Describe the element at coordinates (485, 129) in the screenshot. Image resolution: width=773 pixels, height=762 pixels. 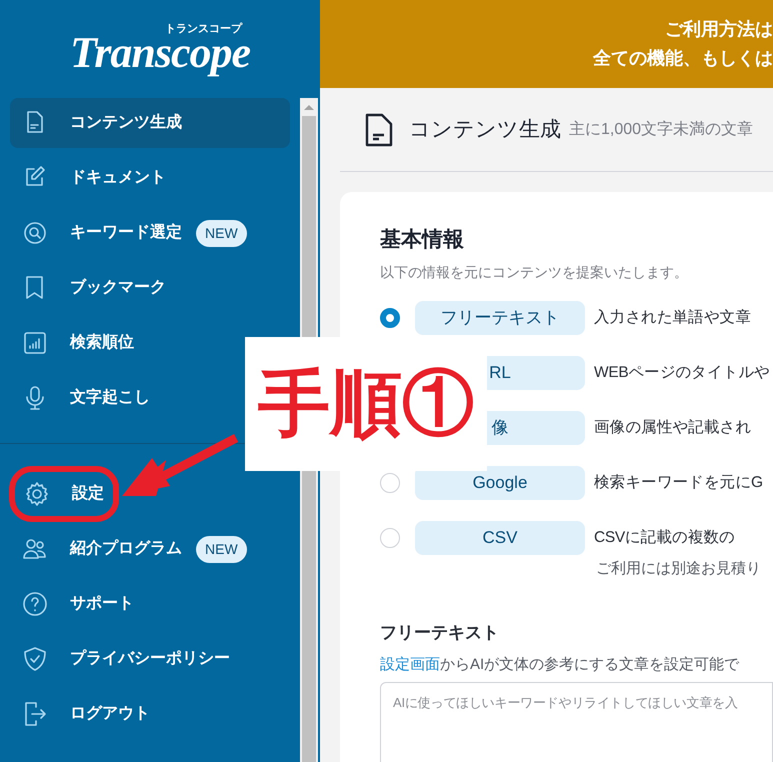
I see `page-title: コンテンツ生成` at that location.